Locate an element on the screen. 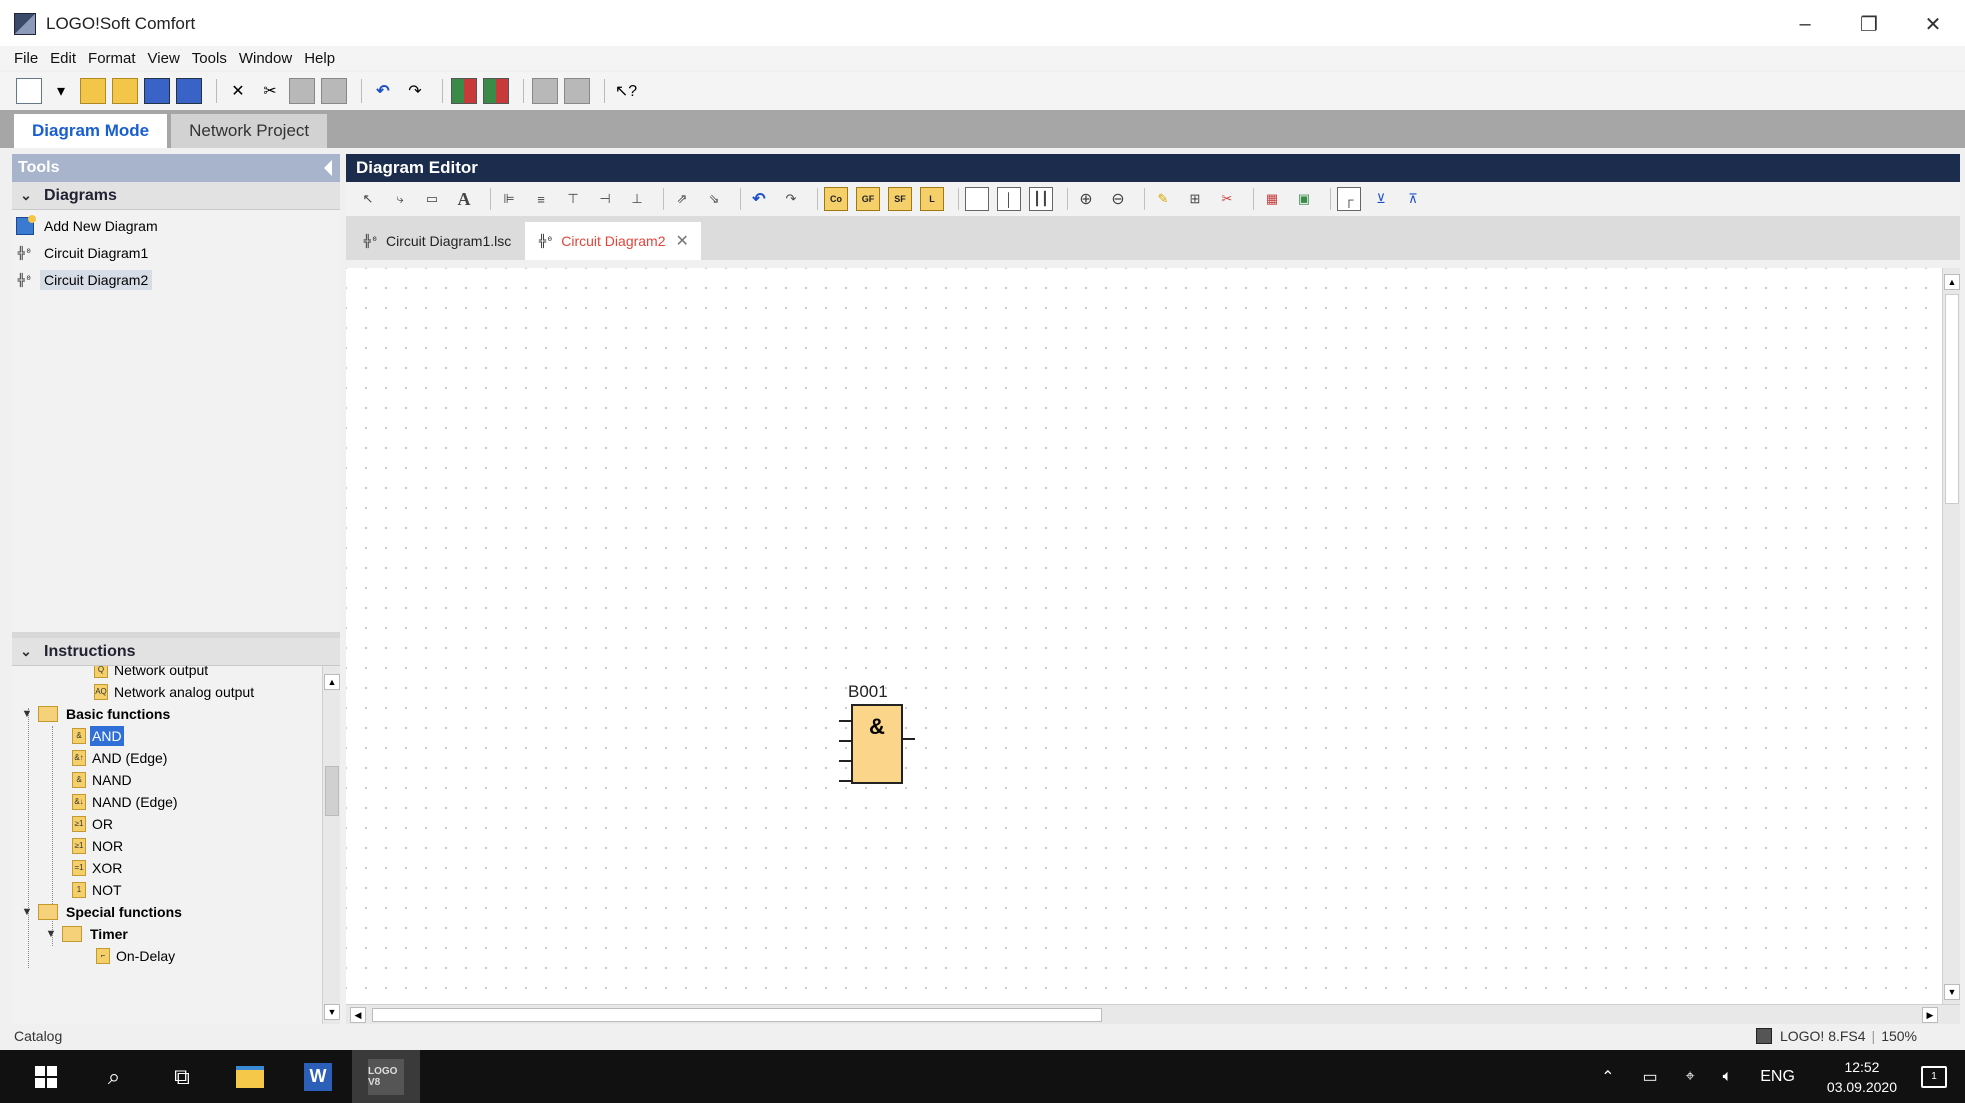 The image size is (1965, 1103). scroll-right-icon: ▶ is located at coordinates (1930, 1015).